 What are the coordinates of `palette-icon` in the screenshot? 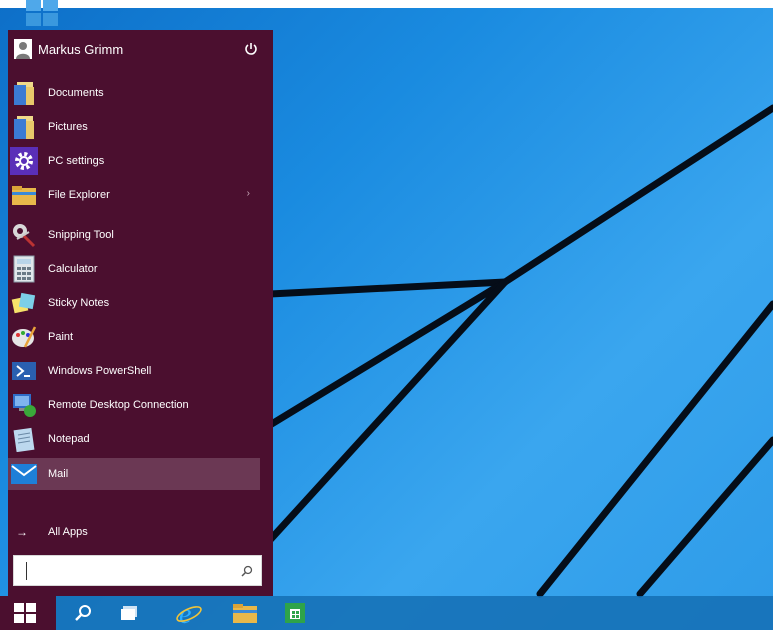 It's located at (24, 337).